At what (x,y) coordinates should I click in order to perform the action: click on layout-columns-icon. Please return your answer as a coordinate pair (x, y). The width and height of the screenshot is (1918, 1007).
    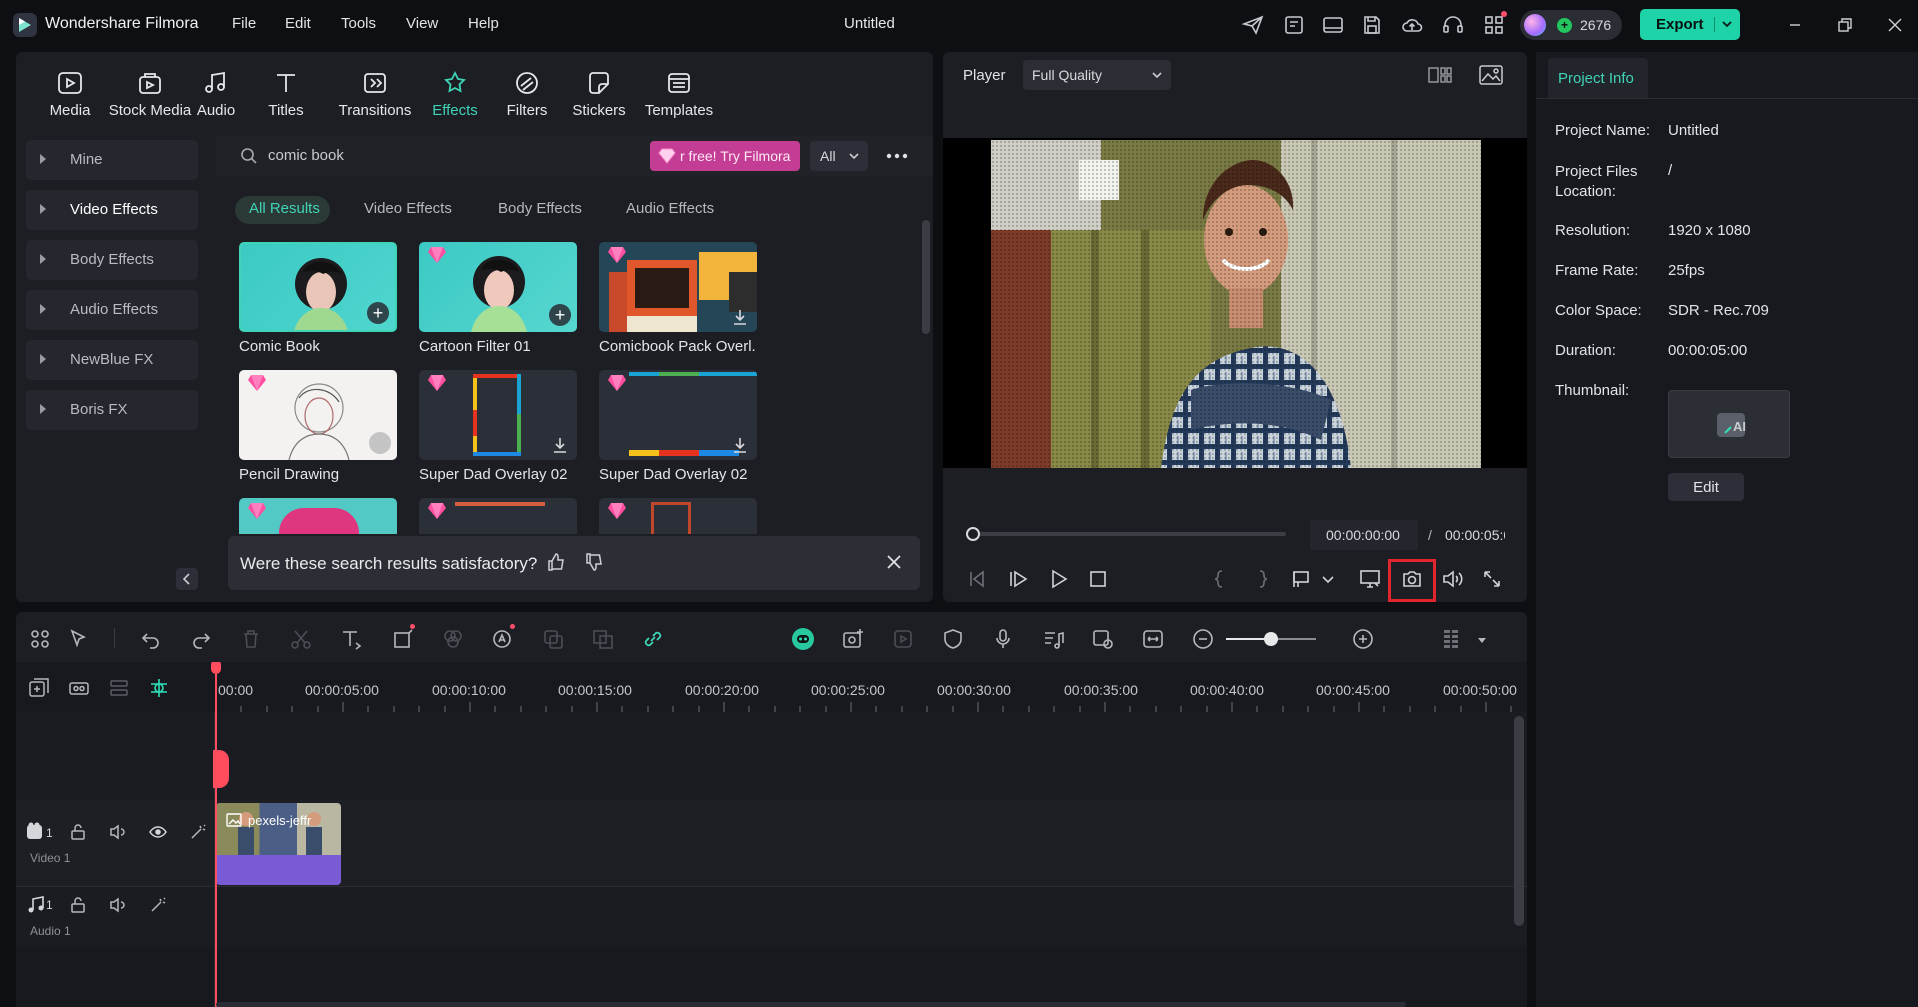
    Looking at the image, I should click on (1451, 639).